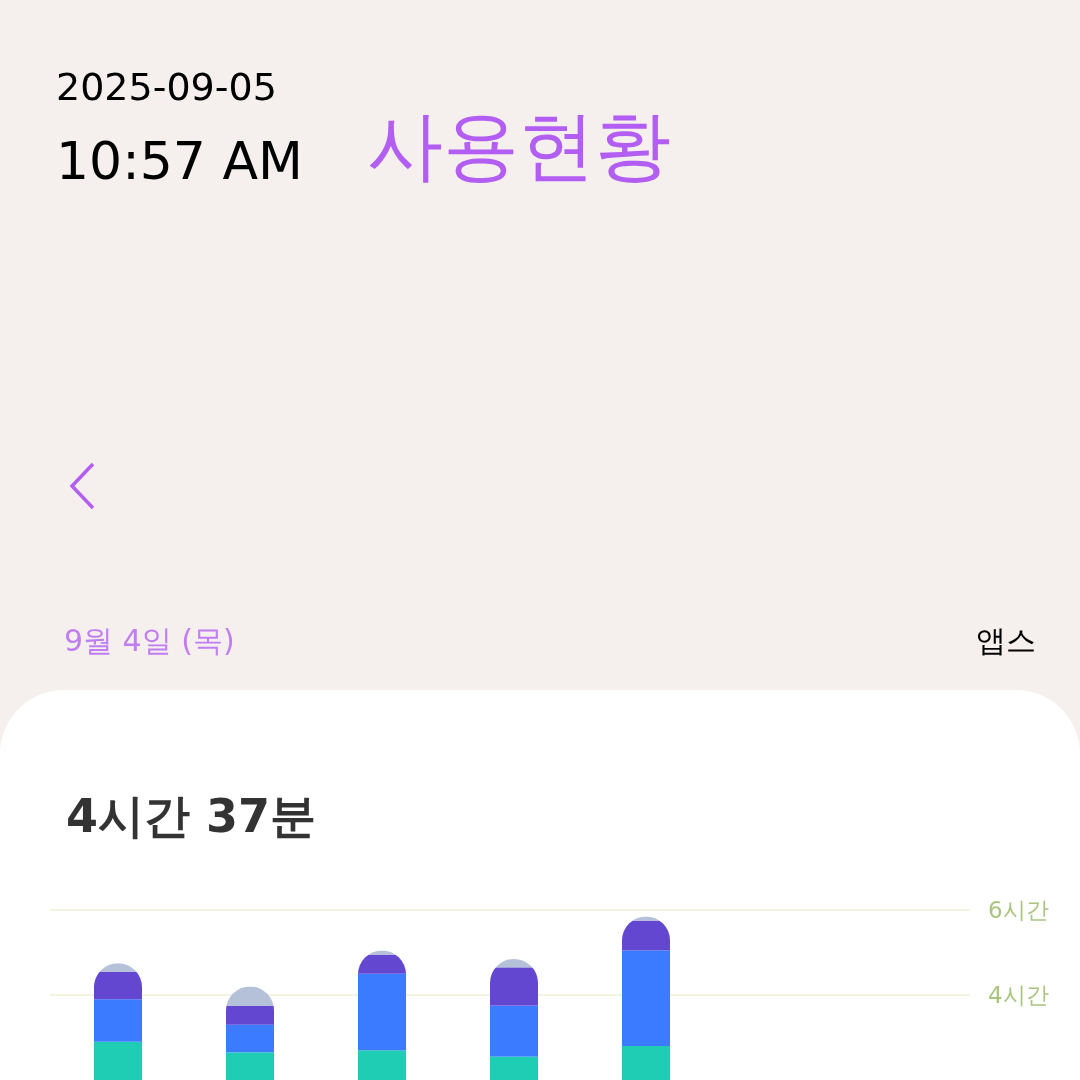 The image size is (1080, 1080). Describe the element at coordinates (1006, 640) in the screenshot. I see `apps-filter: 앱스` at that location.